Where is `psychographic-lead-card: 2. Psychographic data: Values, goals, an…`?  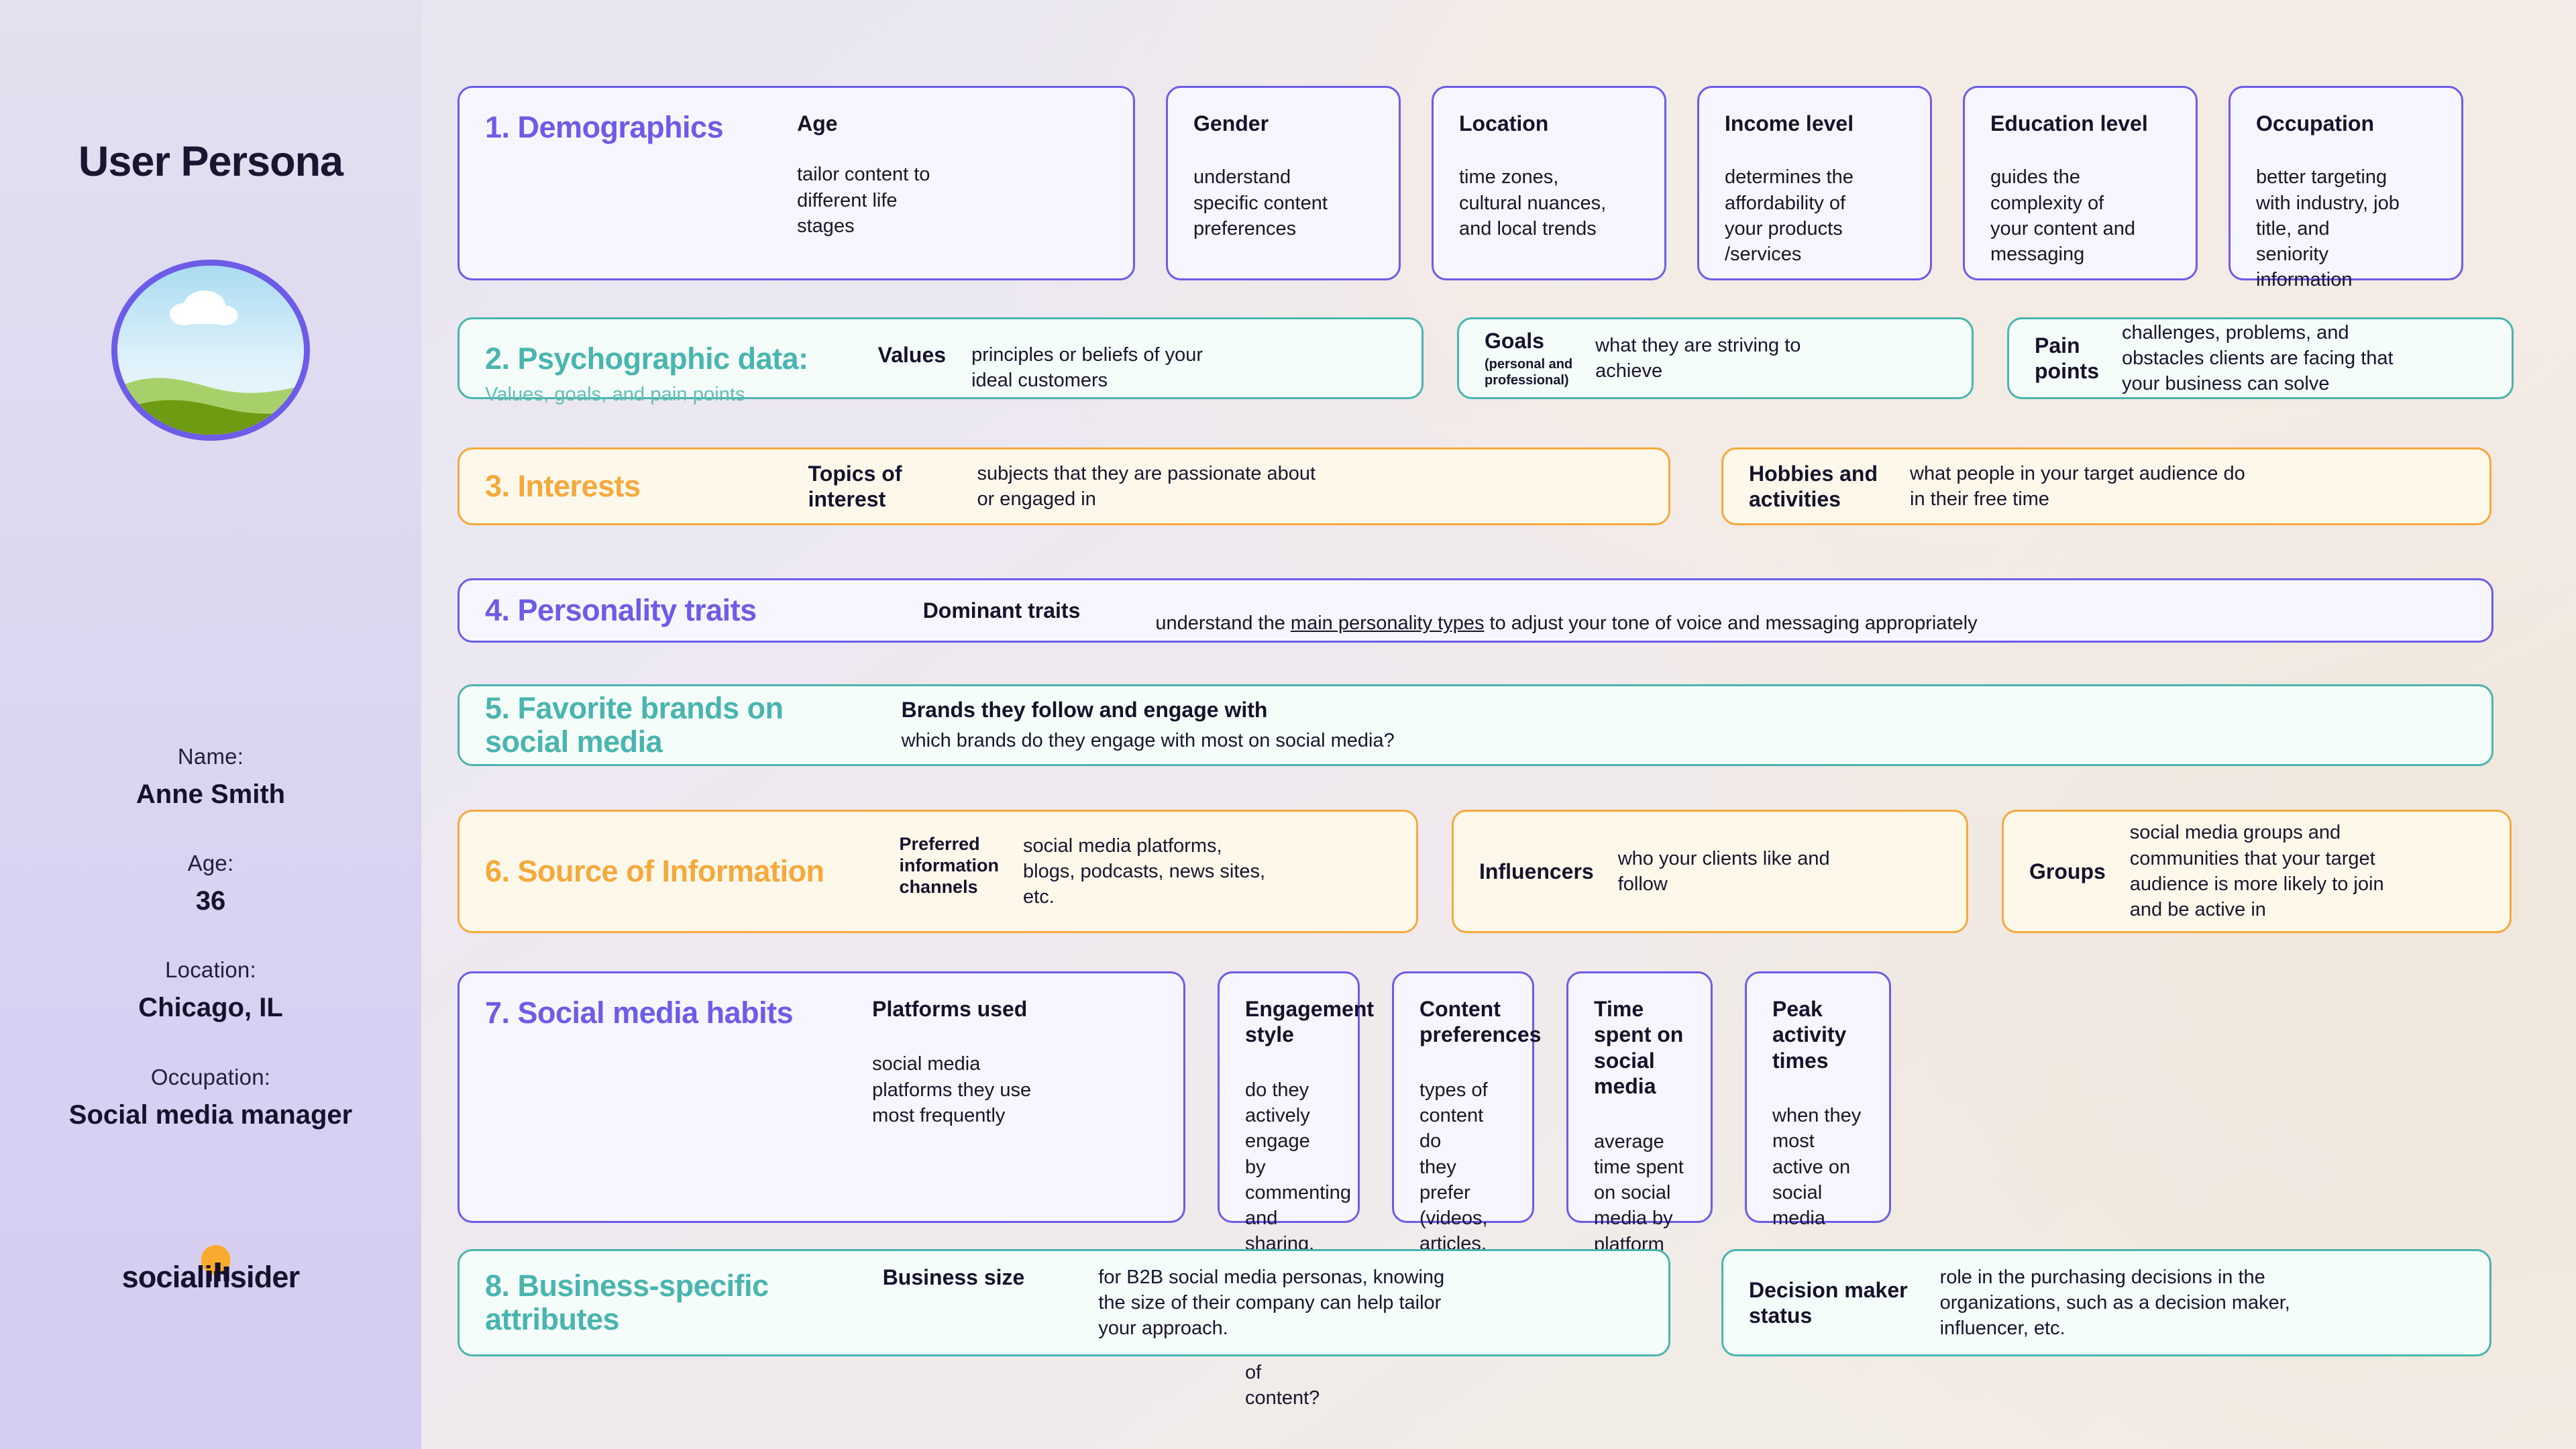
psychographic-lead-card: 2. Psychographic data: Values, goals, an… is located at coordinates (941, 361).